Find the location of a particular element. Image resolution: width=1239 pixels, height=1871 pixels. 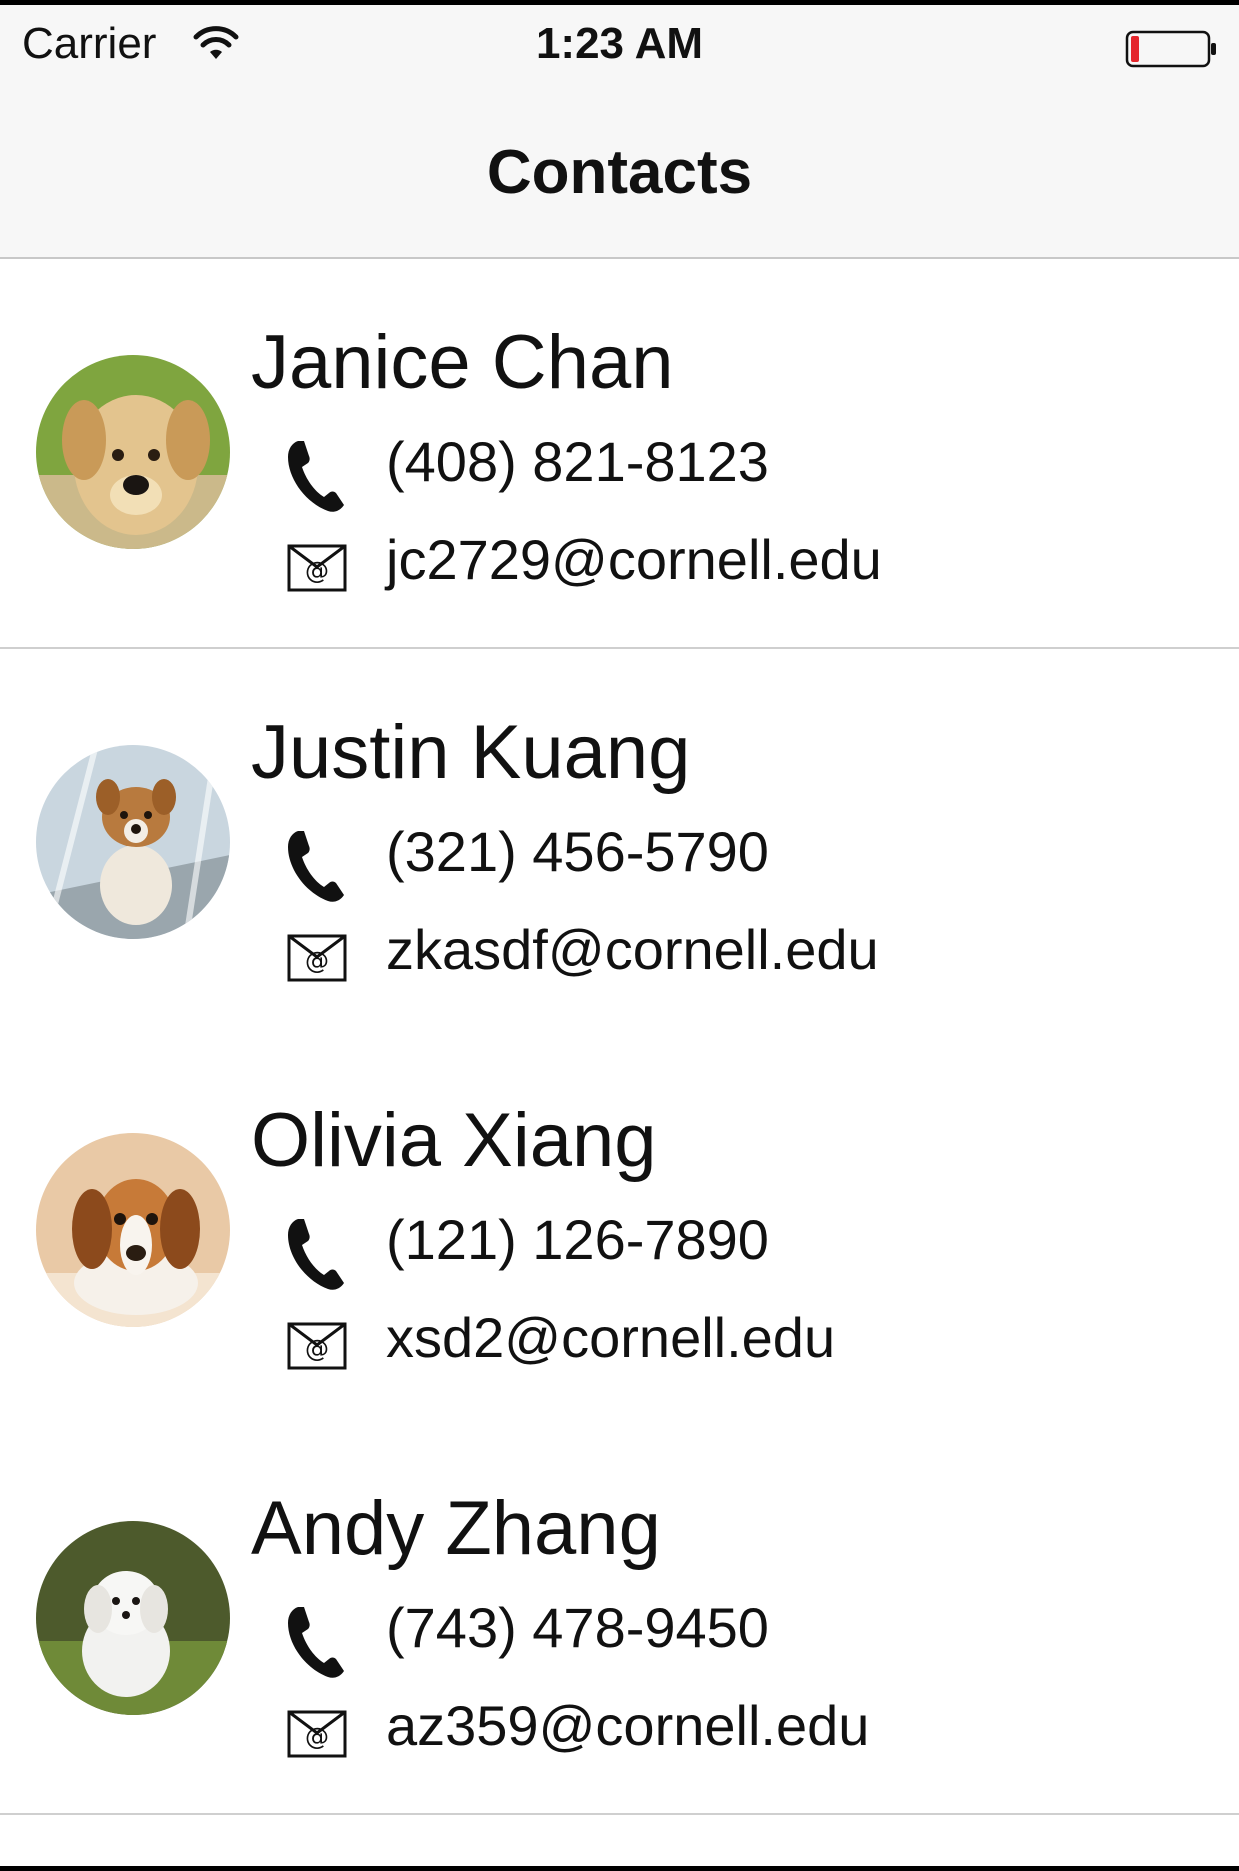

page-title: Contacts is located at coordinates (619, 172).